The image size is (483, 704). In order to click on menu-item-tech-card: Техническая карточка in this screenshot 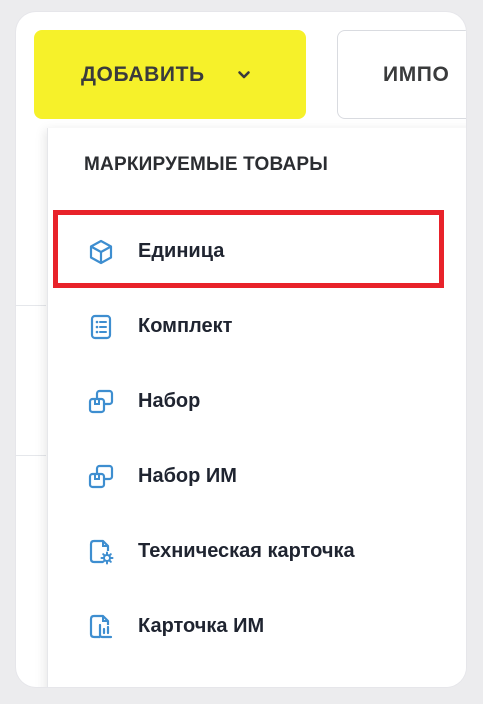, I will do `click(257, 551)`.